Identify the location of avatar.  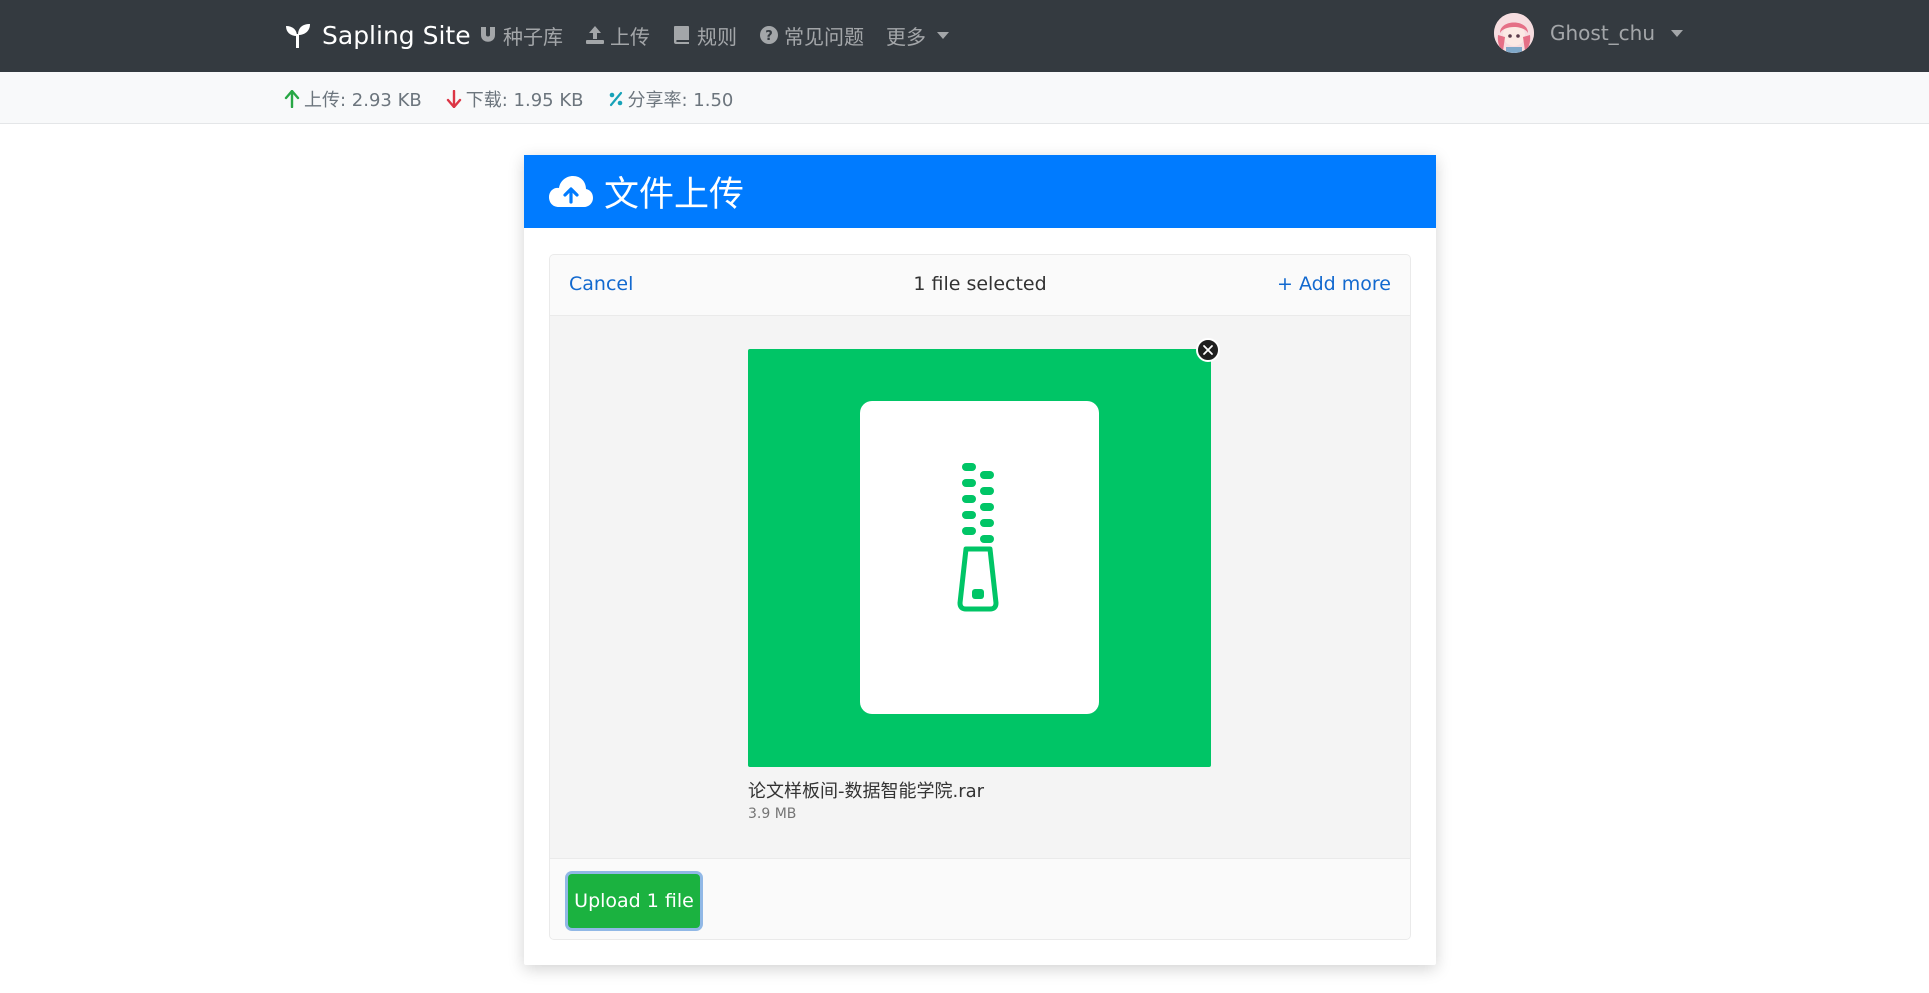
(1514, 33).